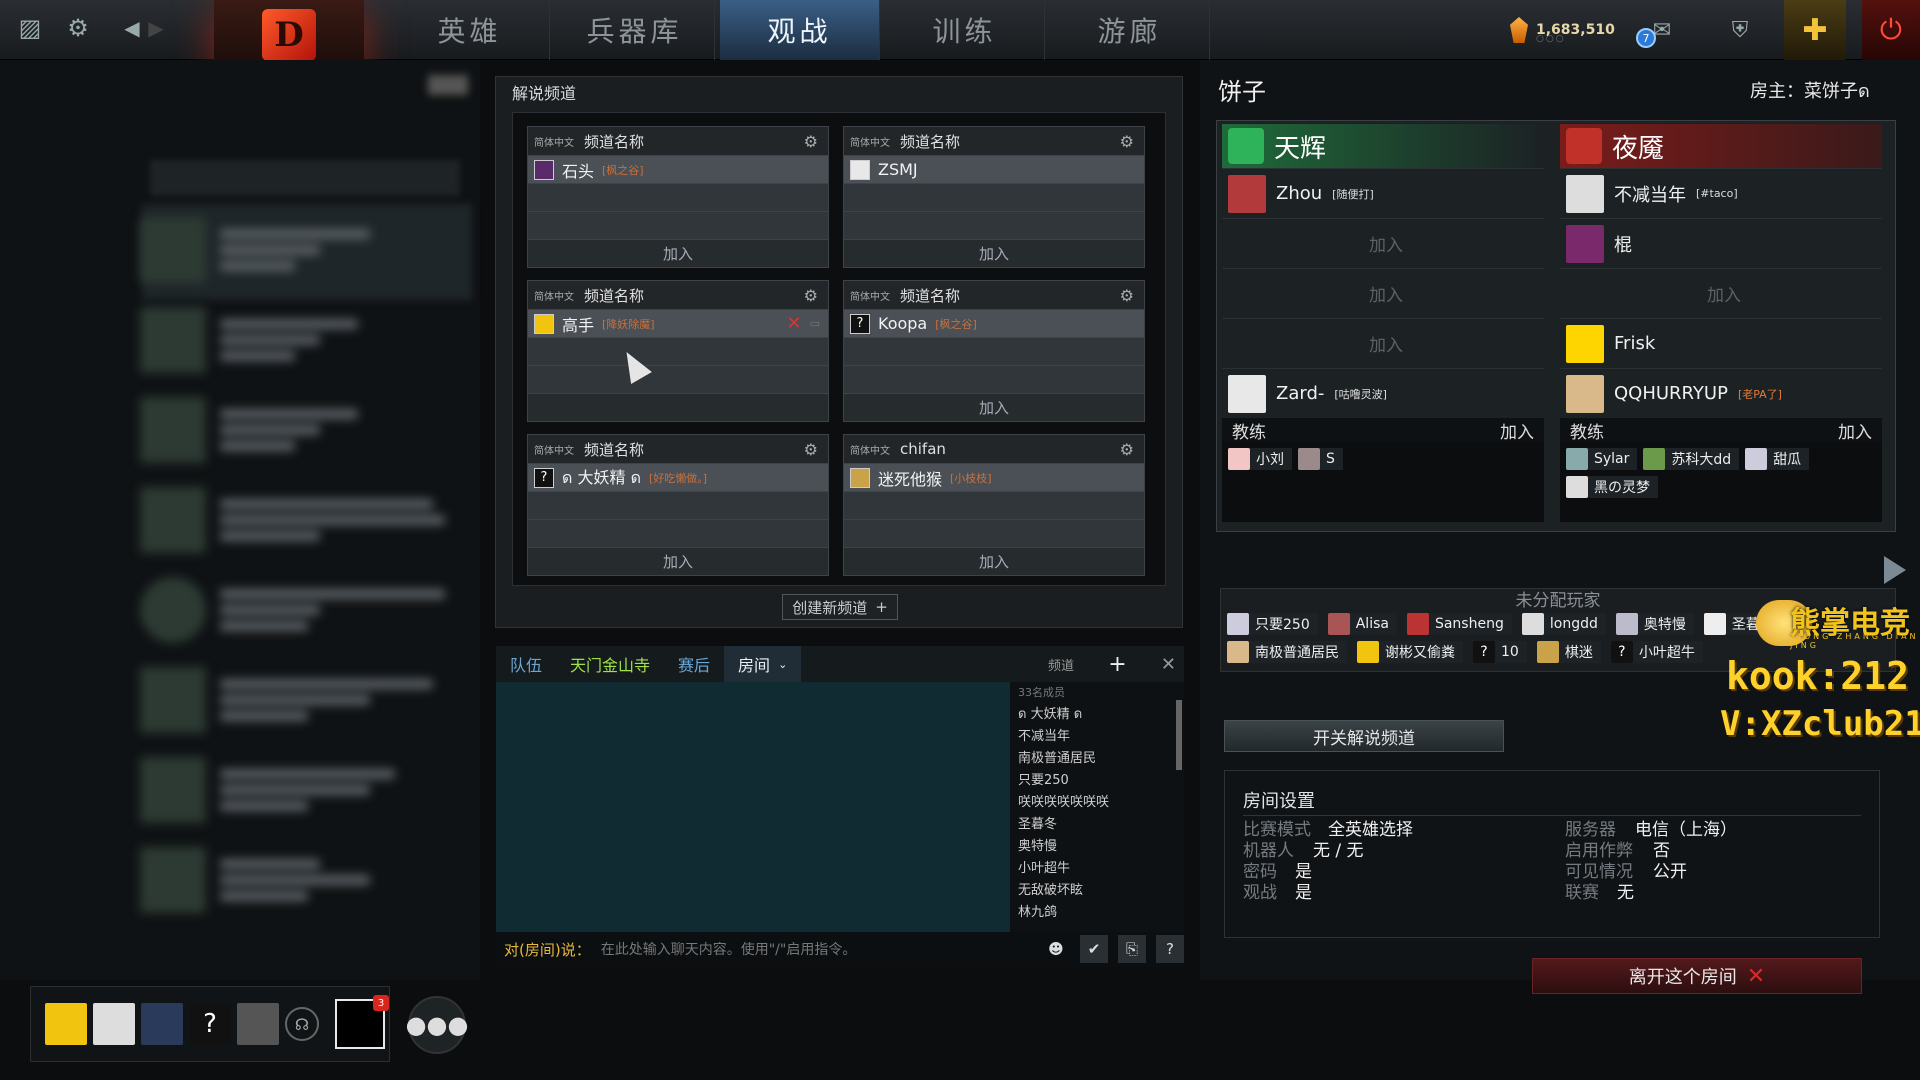 This screenshot has height=1080, width=1920. Describe the element at coordinates (1697, 976) in the screenshot. I see `leave-room-button: 离开这个房间 ✕` at that location.